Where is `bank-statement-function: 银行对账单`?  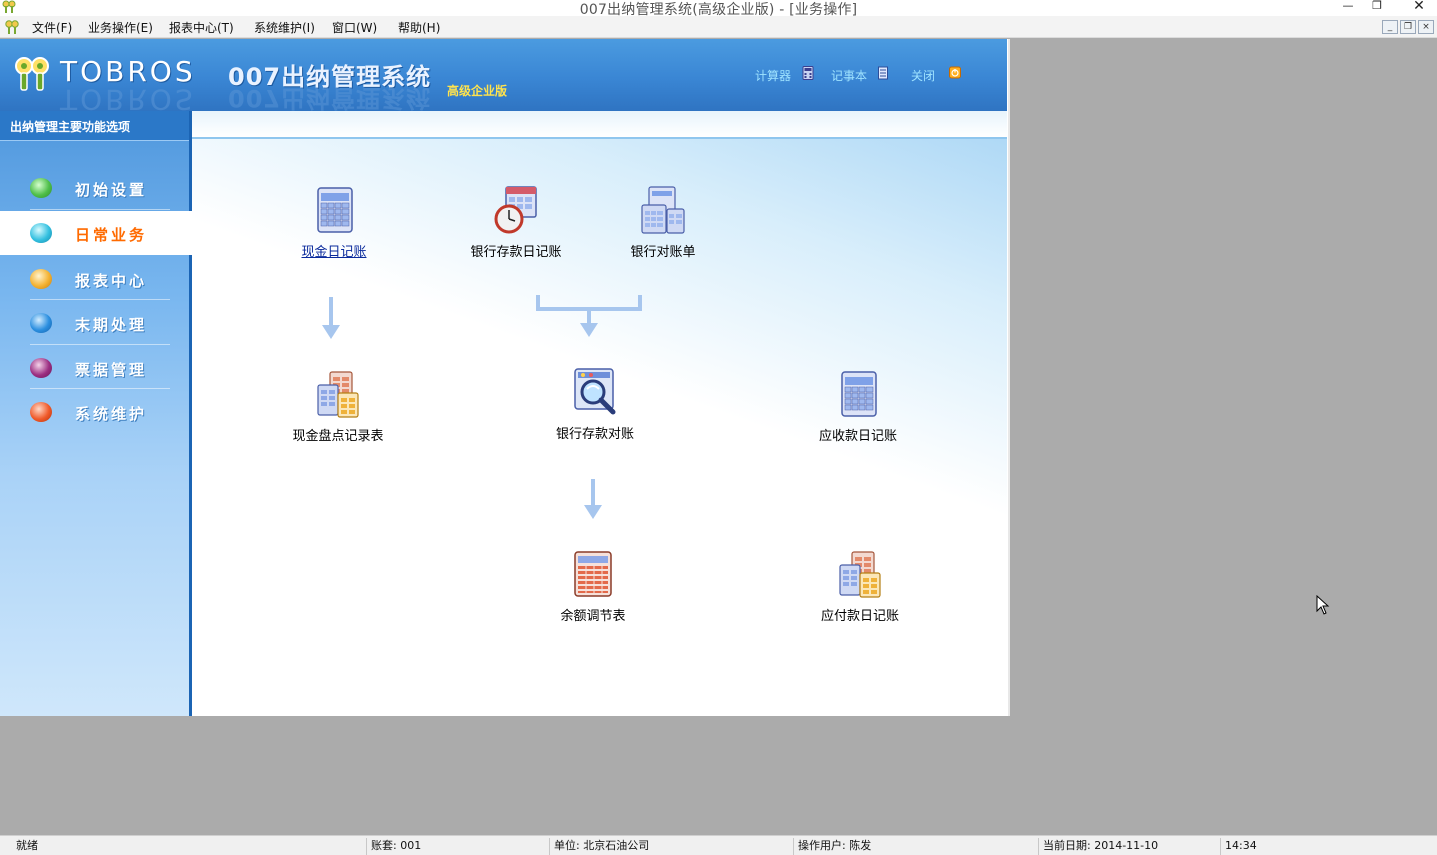 bank-statement-function: 银行对账单 is located at coordinates (663, 222).